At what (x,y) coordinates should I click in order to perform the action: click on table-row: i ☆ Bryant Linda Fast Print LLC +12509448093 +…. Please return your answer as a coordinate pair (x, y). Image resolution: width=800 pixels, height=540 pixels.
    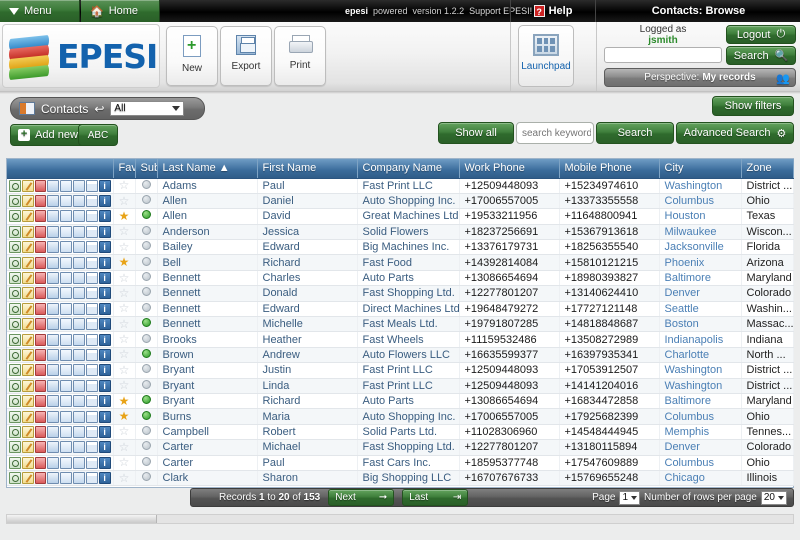
    Looking at the image, I should click on (400, 386).